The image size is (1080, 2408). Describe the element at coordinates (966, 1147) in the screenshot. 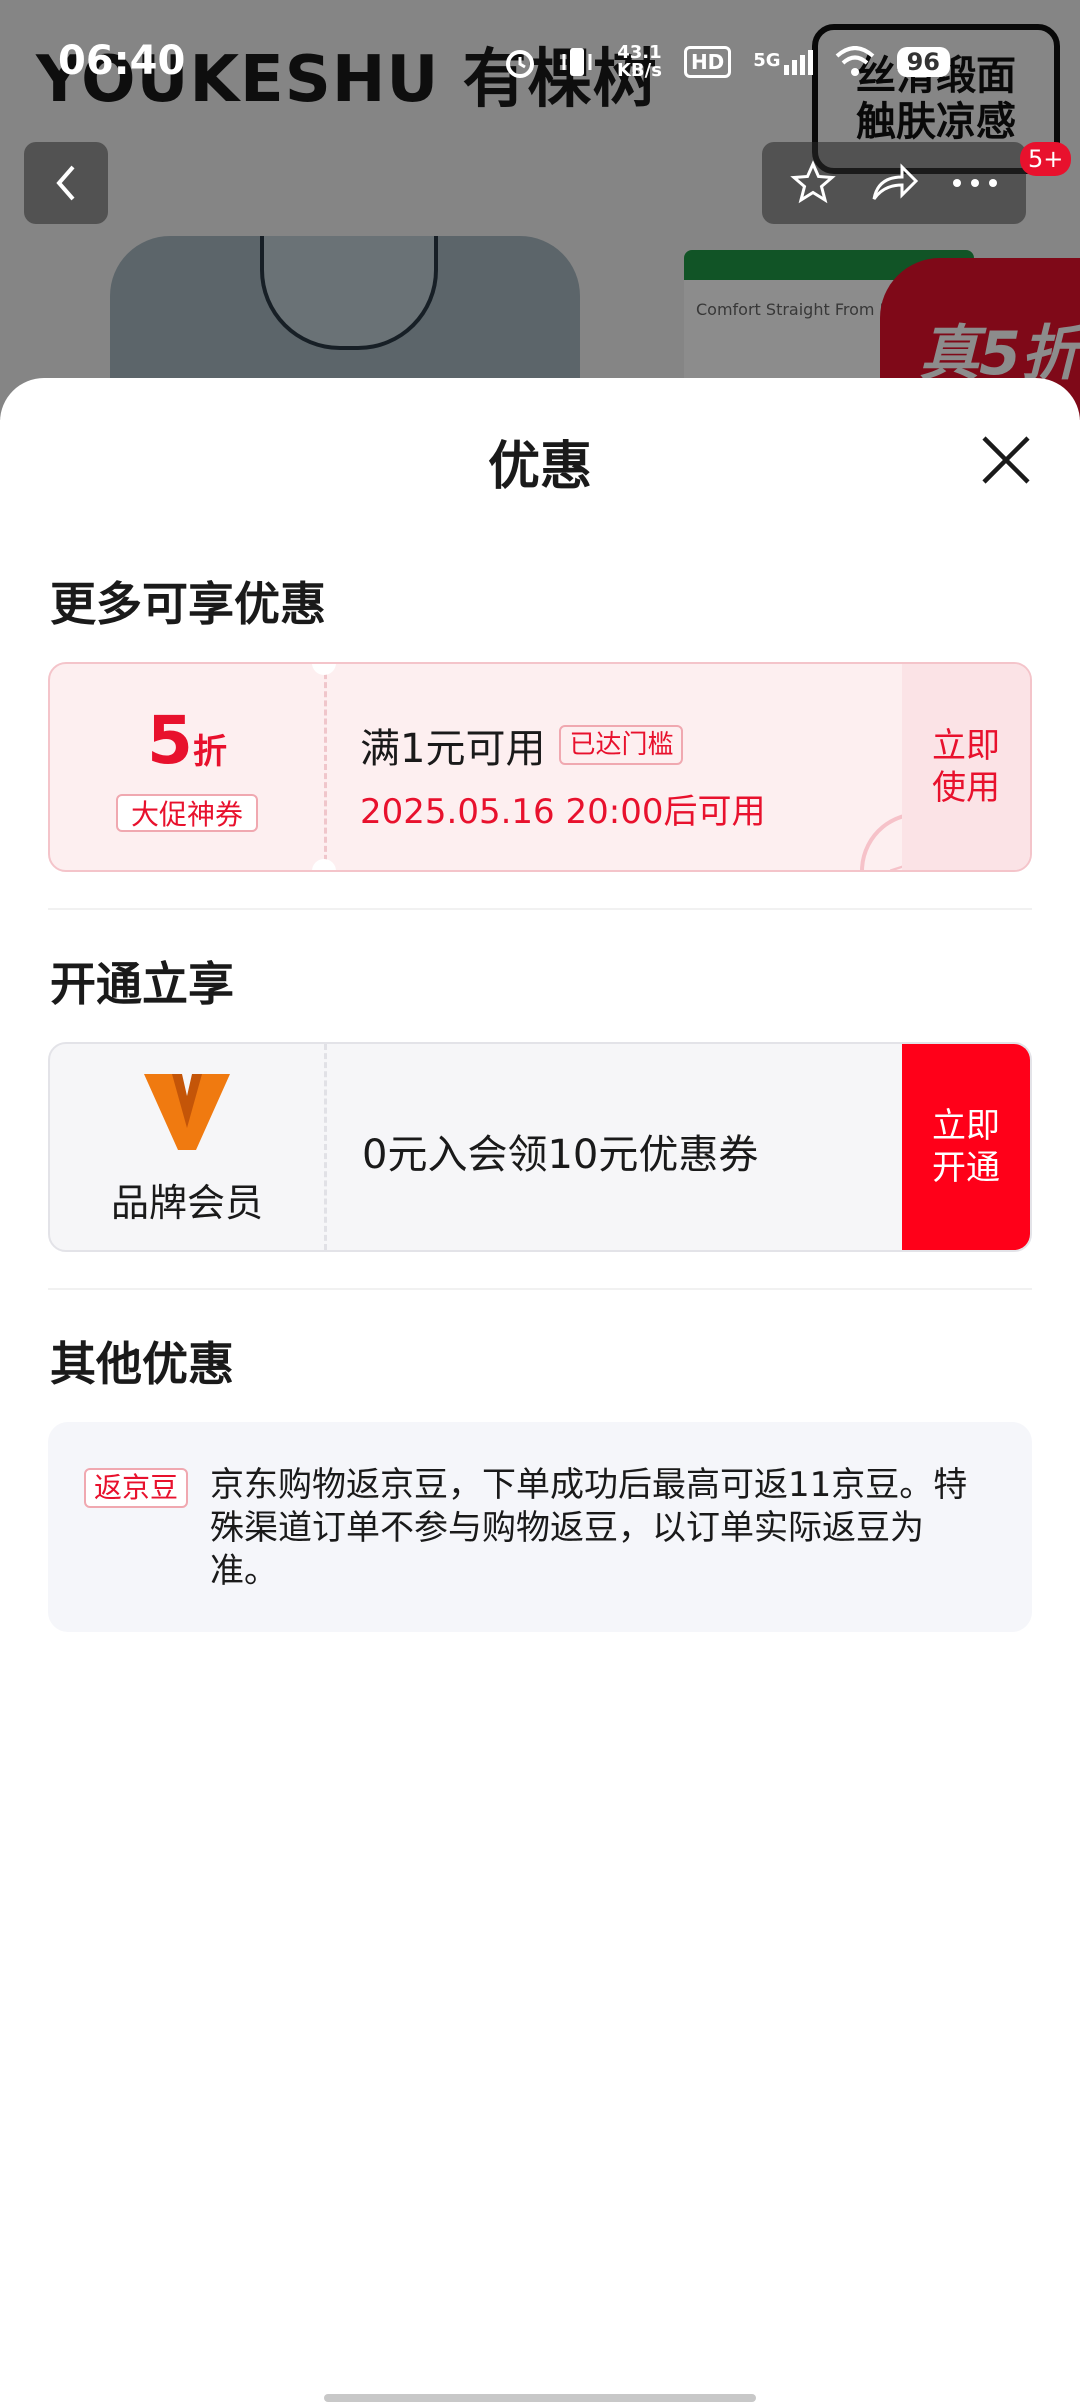

I see `join-now-button: 立即 开通` at that location.